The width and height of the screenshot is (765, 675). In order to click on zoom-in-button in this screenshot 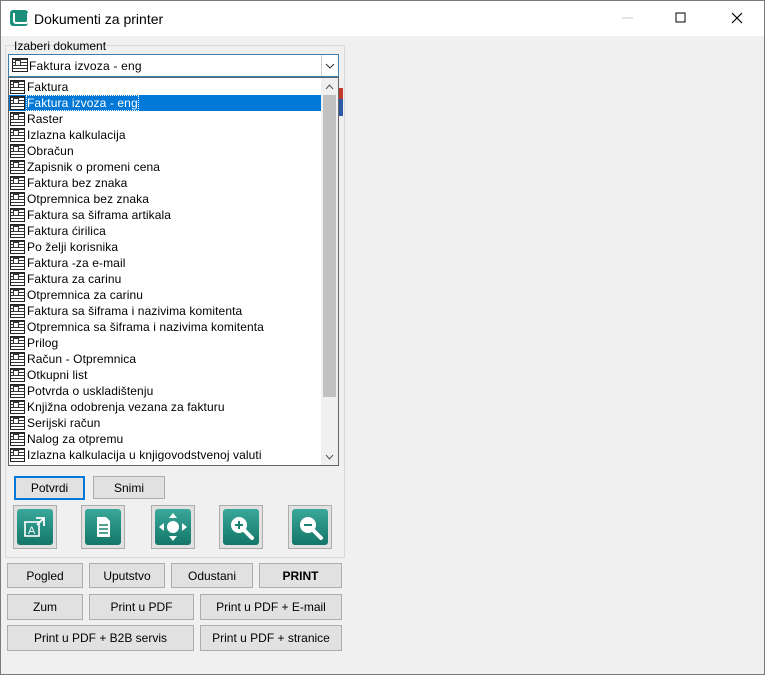, I will do `click(241, 527)`.